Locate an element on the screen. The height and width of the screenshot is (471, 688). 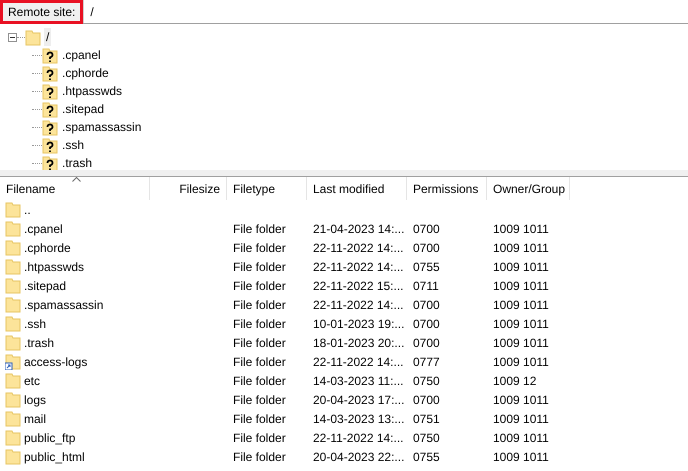
tree-item: .htpasswds is located at coordinates (92, 91).